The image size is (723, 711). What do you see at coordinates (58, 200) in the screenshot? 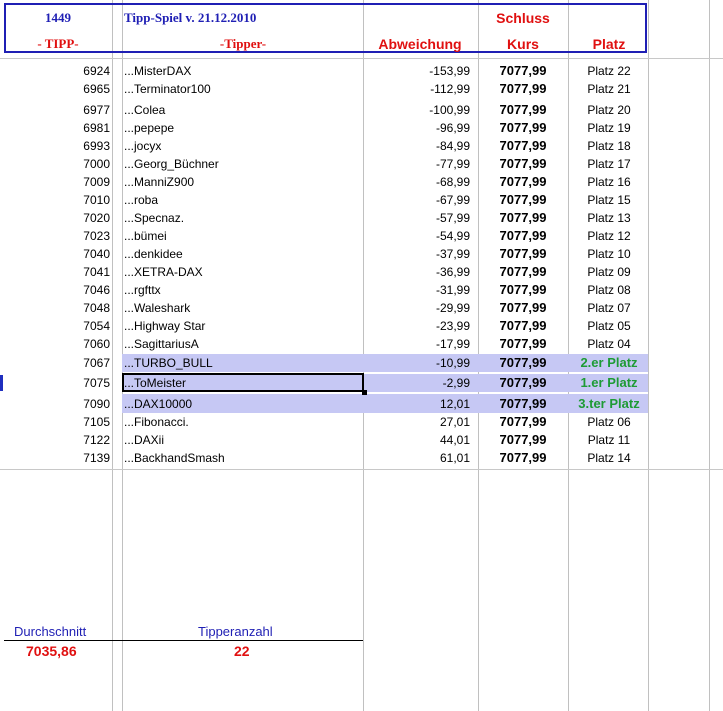
I see `cell-tipp: 7010` at bounding box center [58, 200].